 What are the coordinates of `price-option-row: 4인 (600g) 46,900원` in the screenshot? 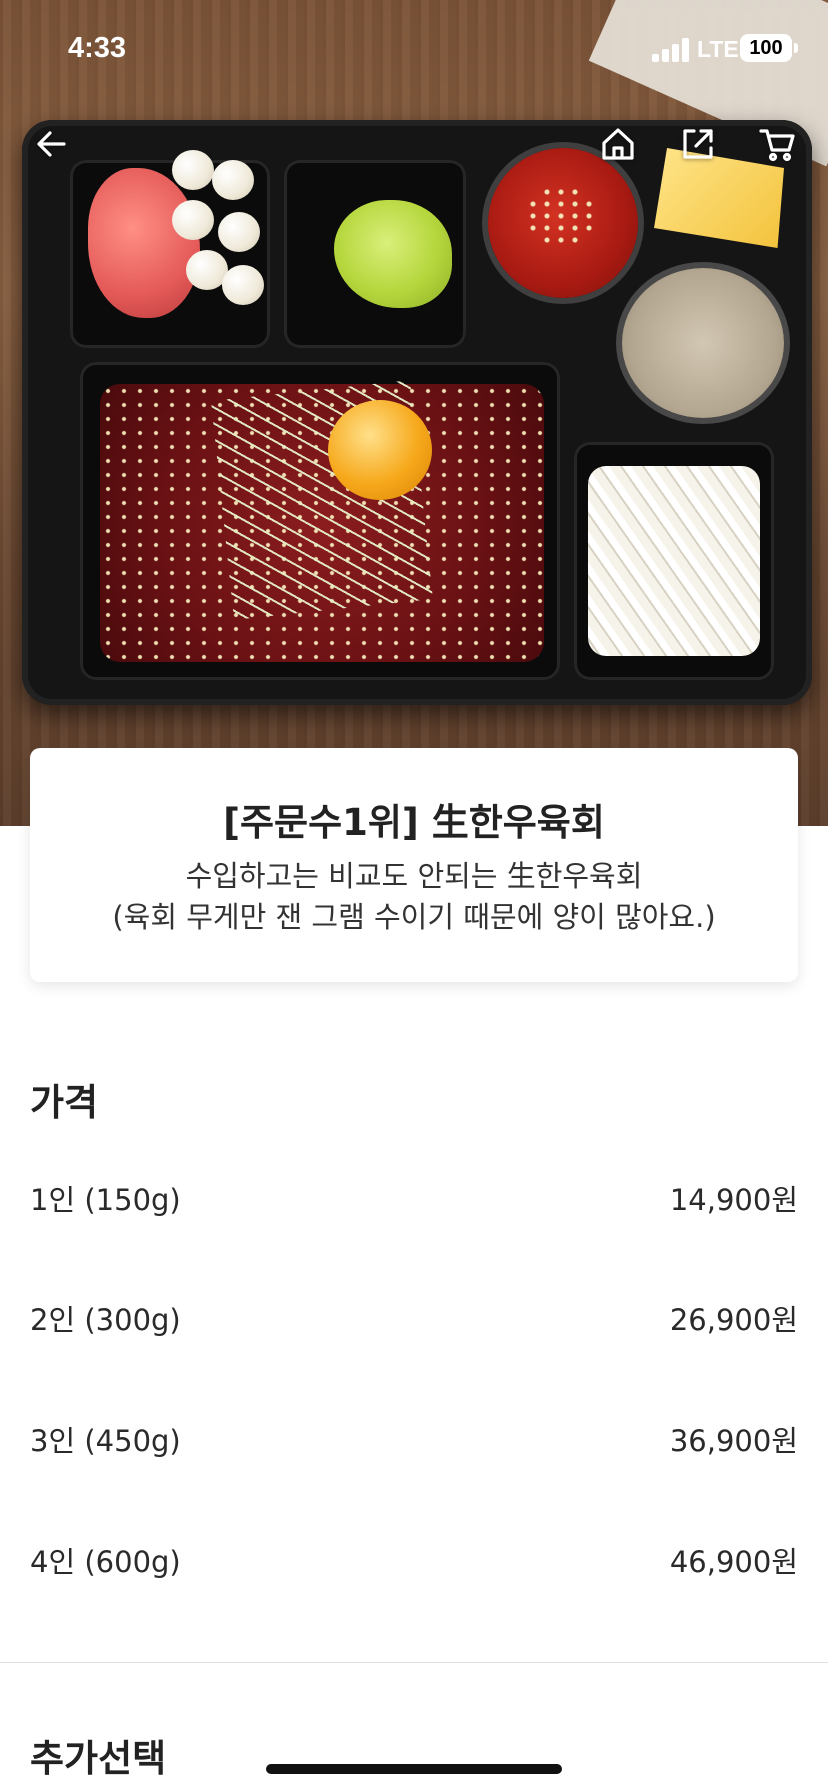 It's located at (414, 1560).